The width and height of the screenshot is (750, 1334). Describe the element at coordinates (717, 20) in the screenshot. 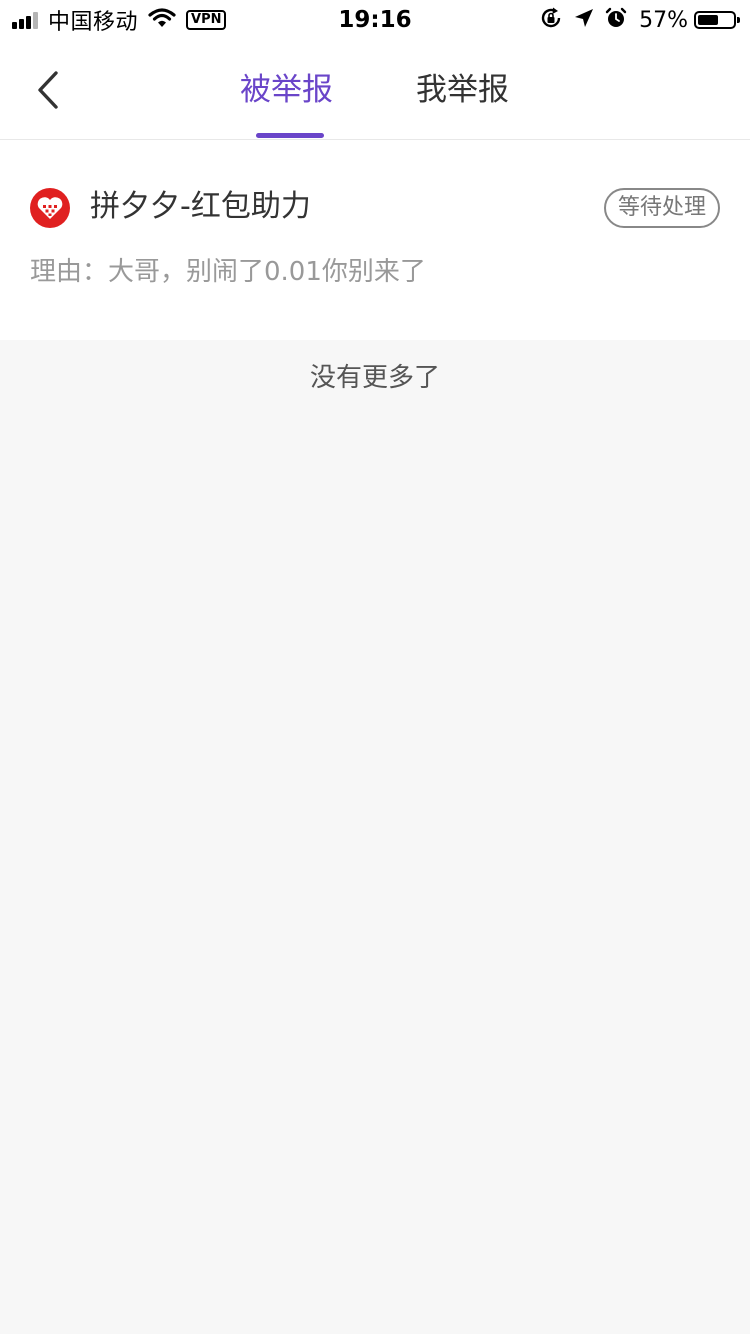

I see `battery-icon` at that location.